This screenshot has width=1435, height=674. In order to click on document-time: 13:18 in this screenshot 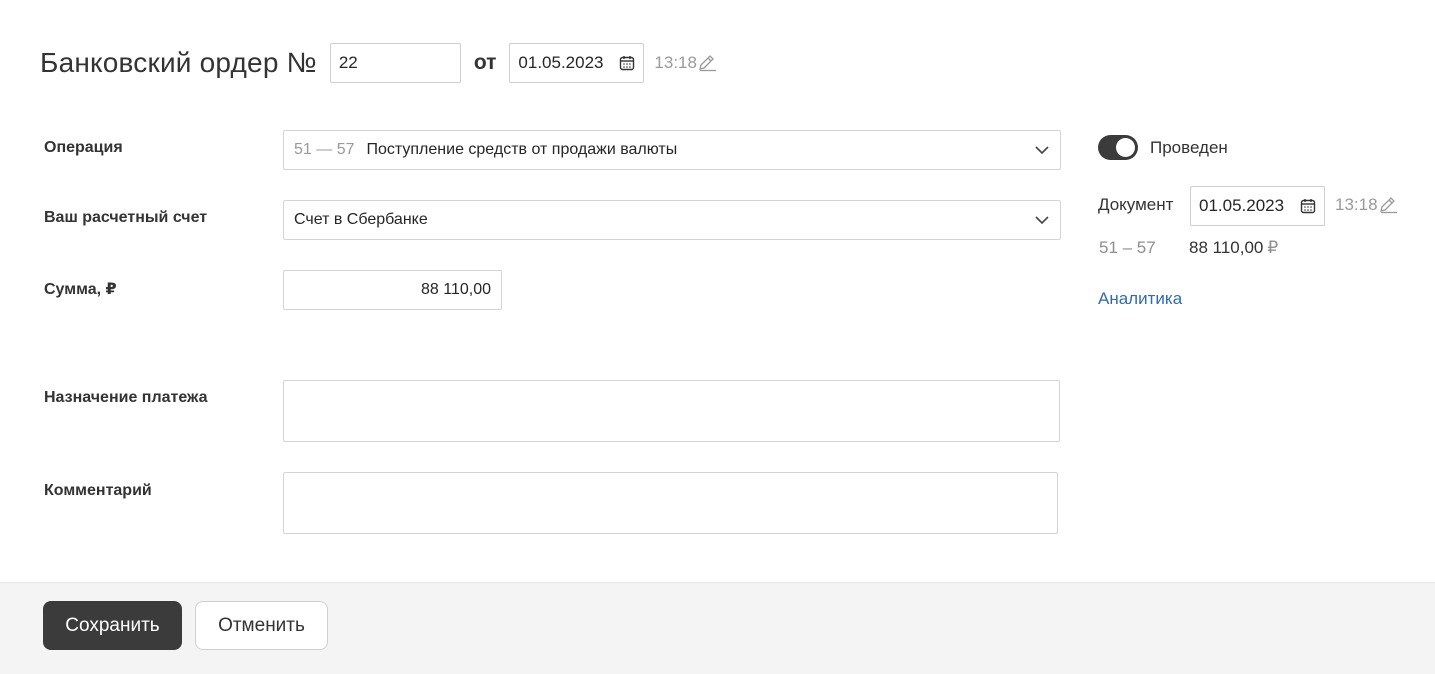, I will do `click(685, 63)`.